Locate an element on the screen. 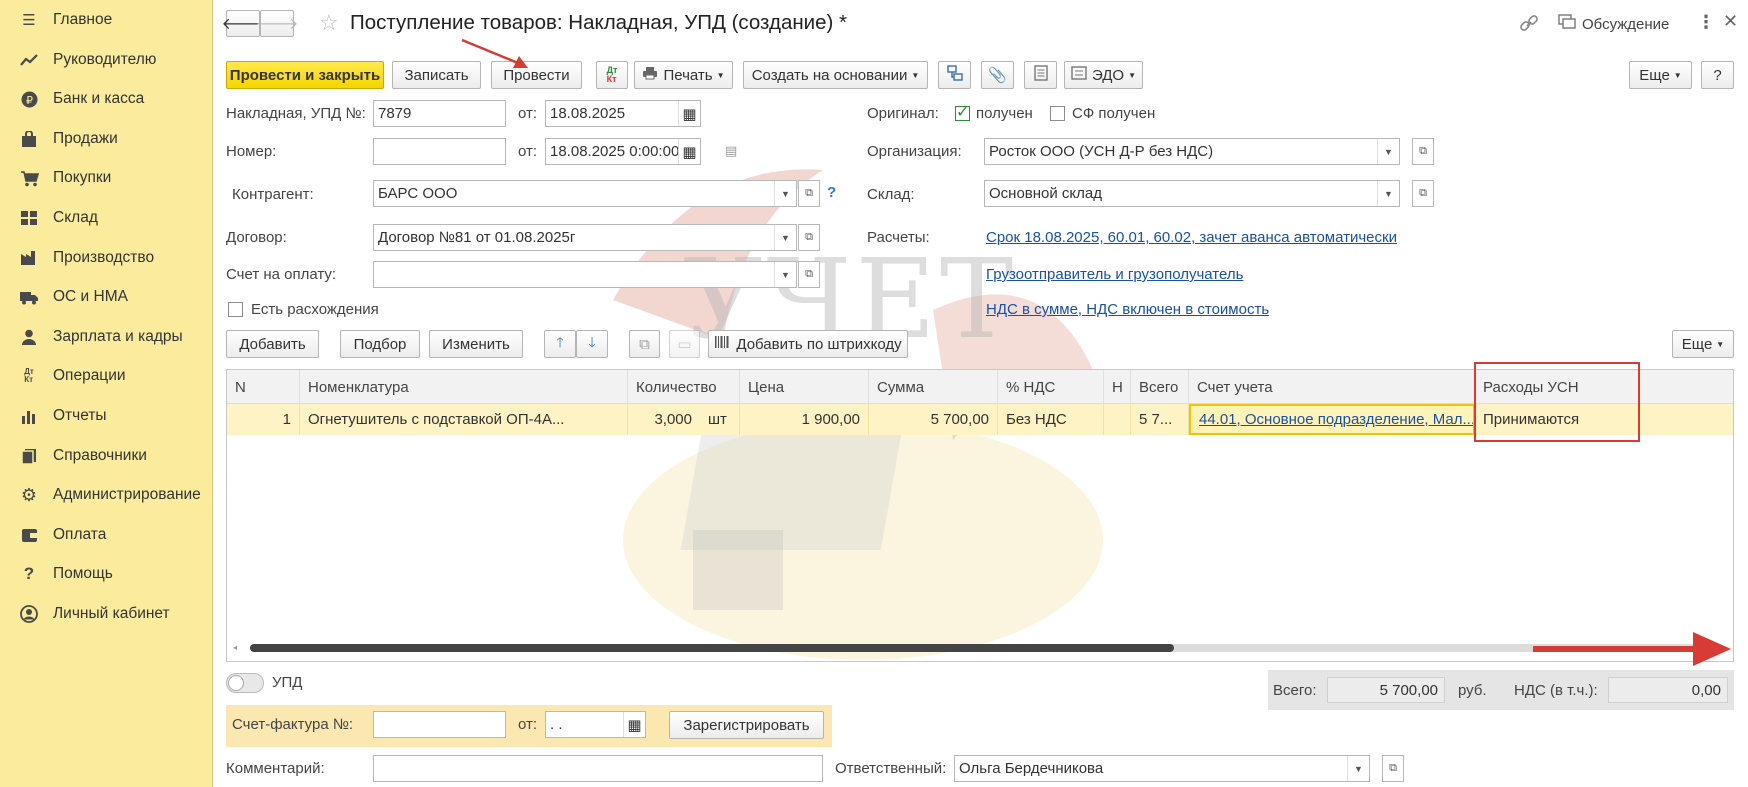 This screenshot has width=1748, height=787. forward-button: 🡒 is located at coordinates (277, 23).